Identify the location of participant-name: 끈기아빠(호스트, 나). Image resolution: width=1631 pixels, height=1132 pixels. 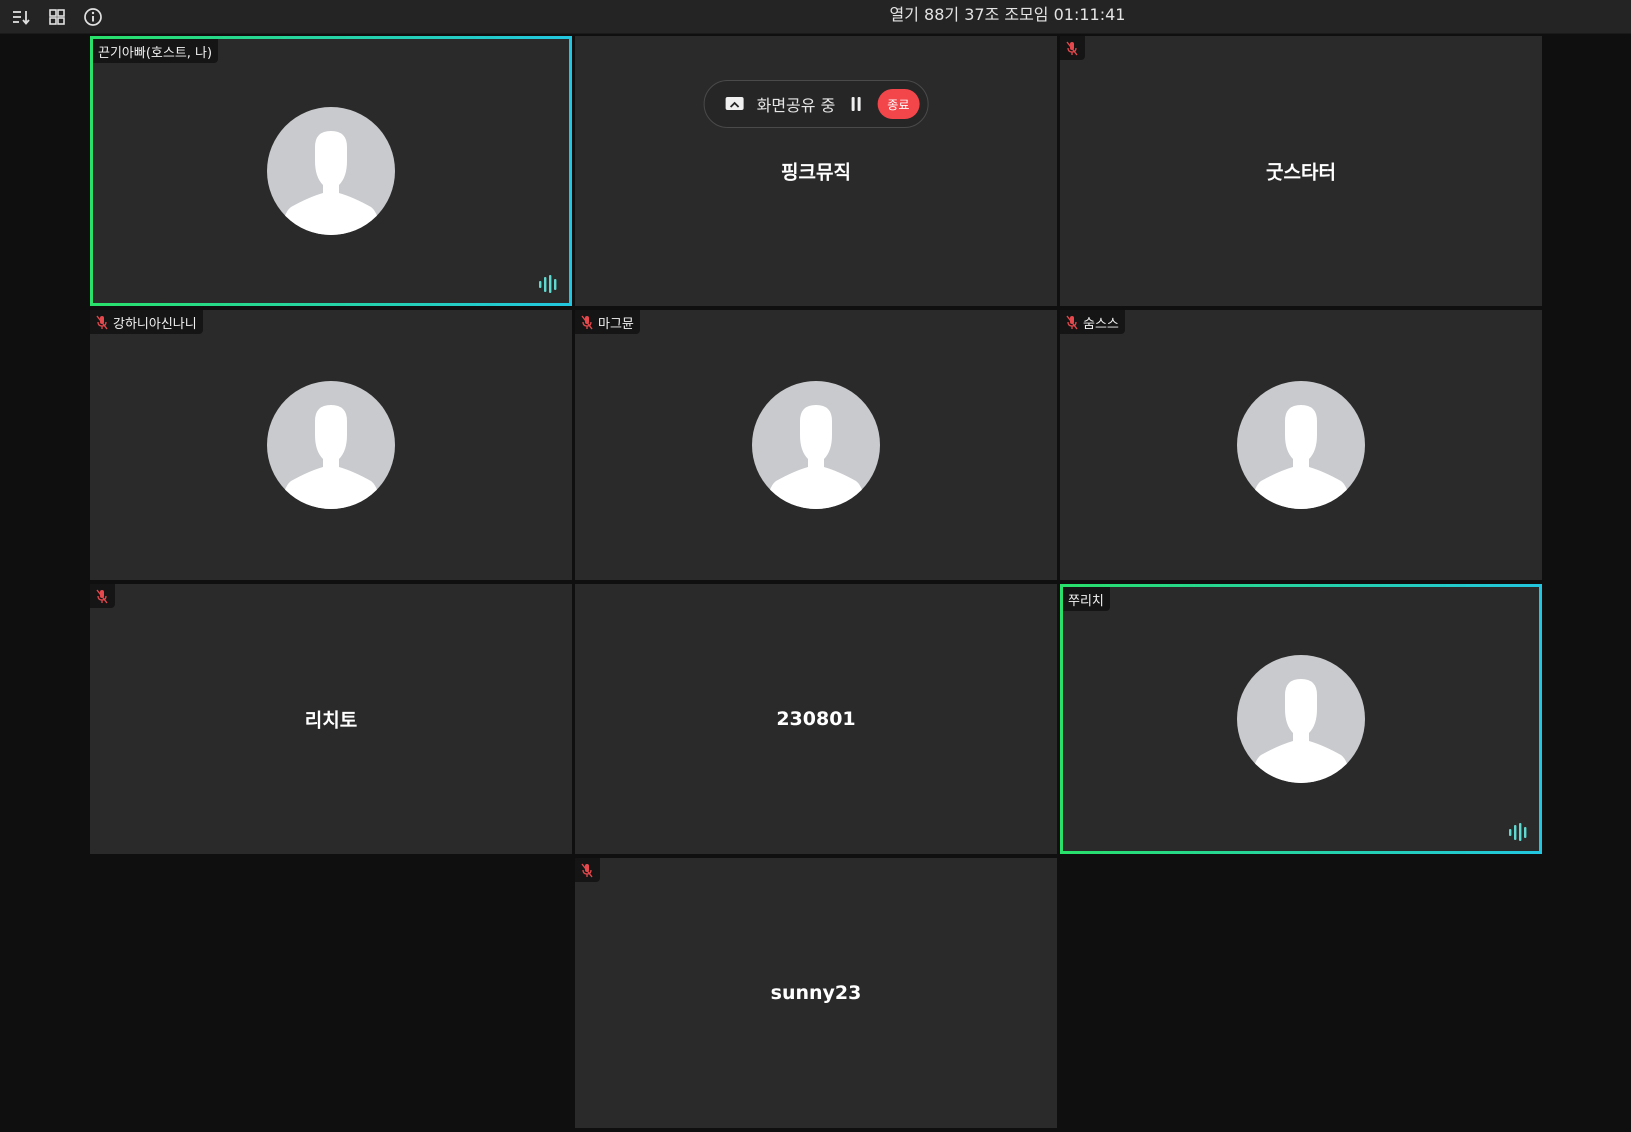
(155, 53).